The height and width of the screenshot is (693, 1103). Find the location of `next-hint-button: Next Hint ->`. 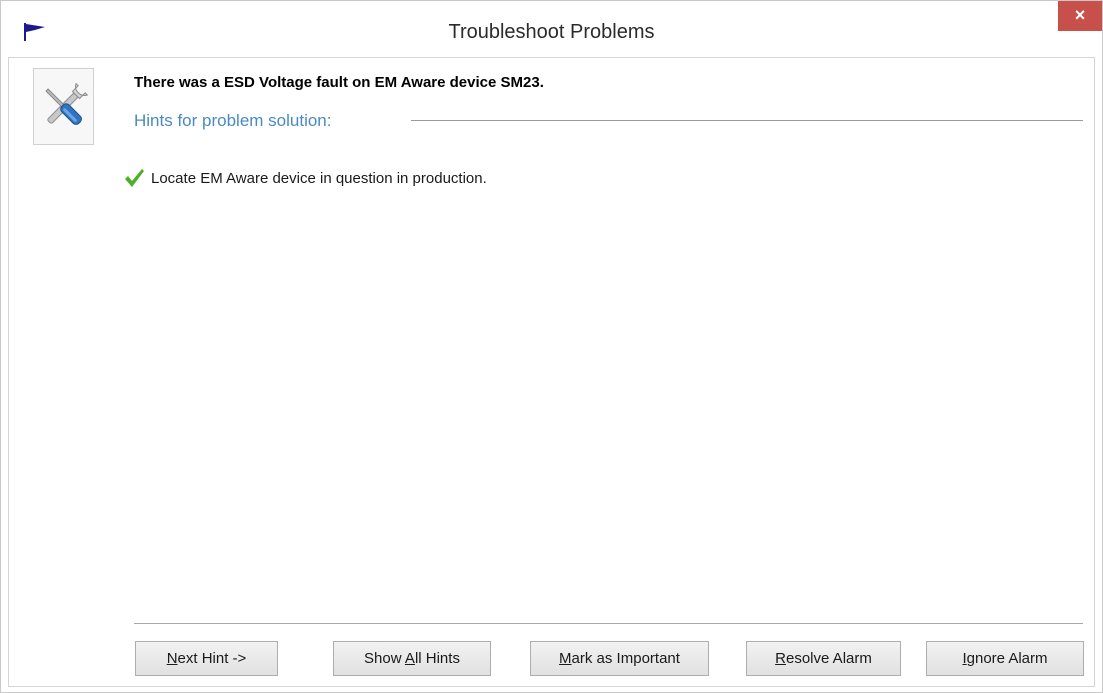

next-hint-button: Next Hint -> is located at coordinates (206, 658).